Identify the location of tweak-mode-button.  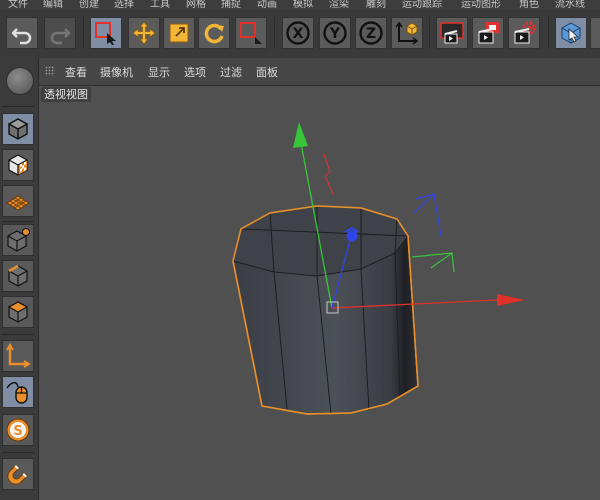
(18, 392).